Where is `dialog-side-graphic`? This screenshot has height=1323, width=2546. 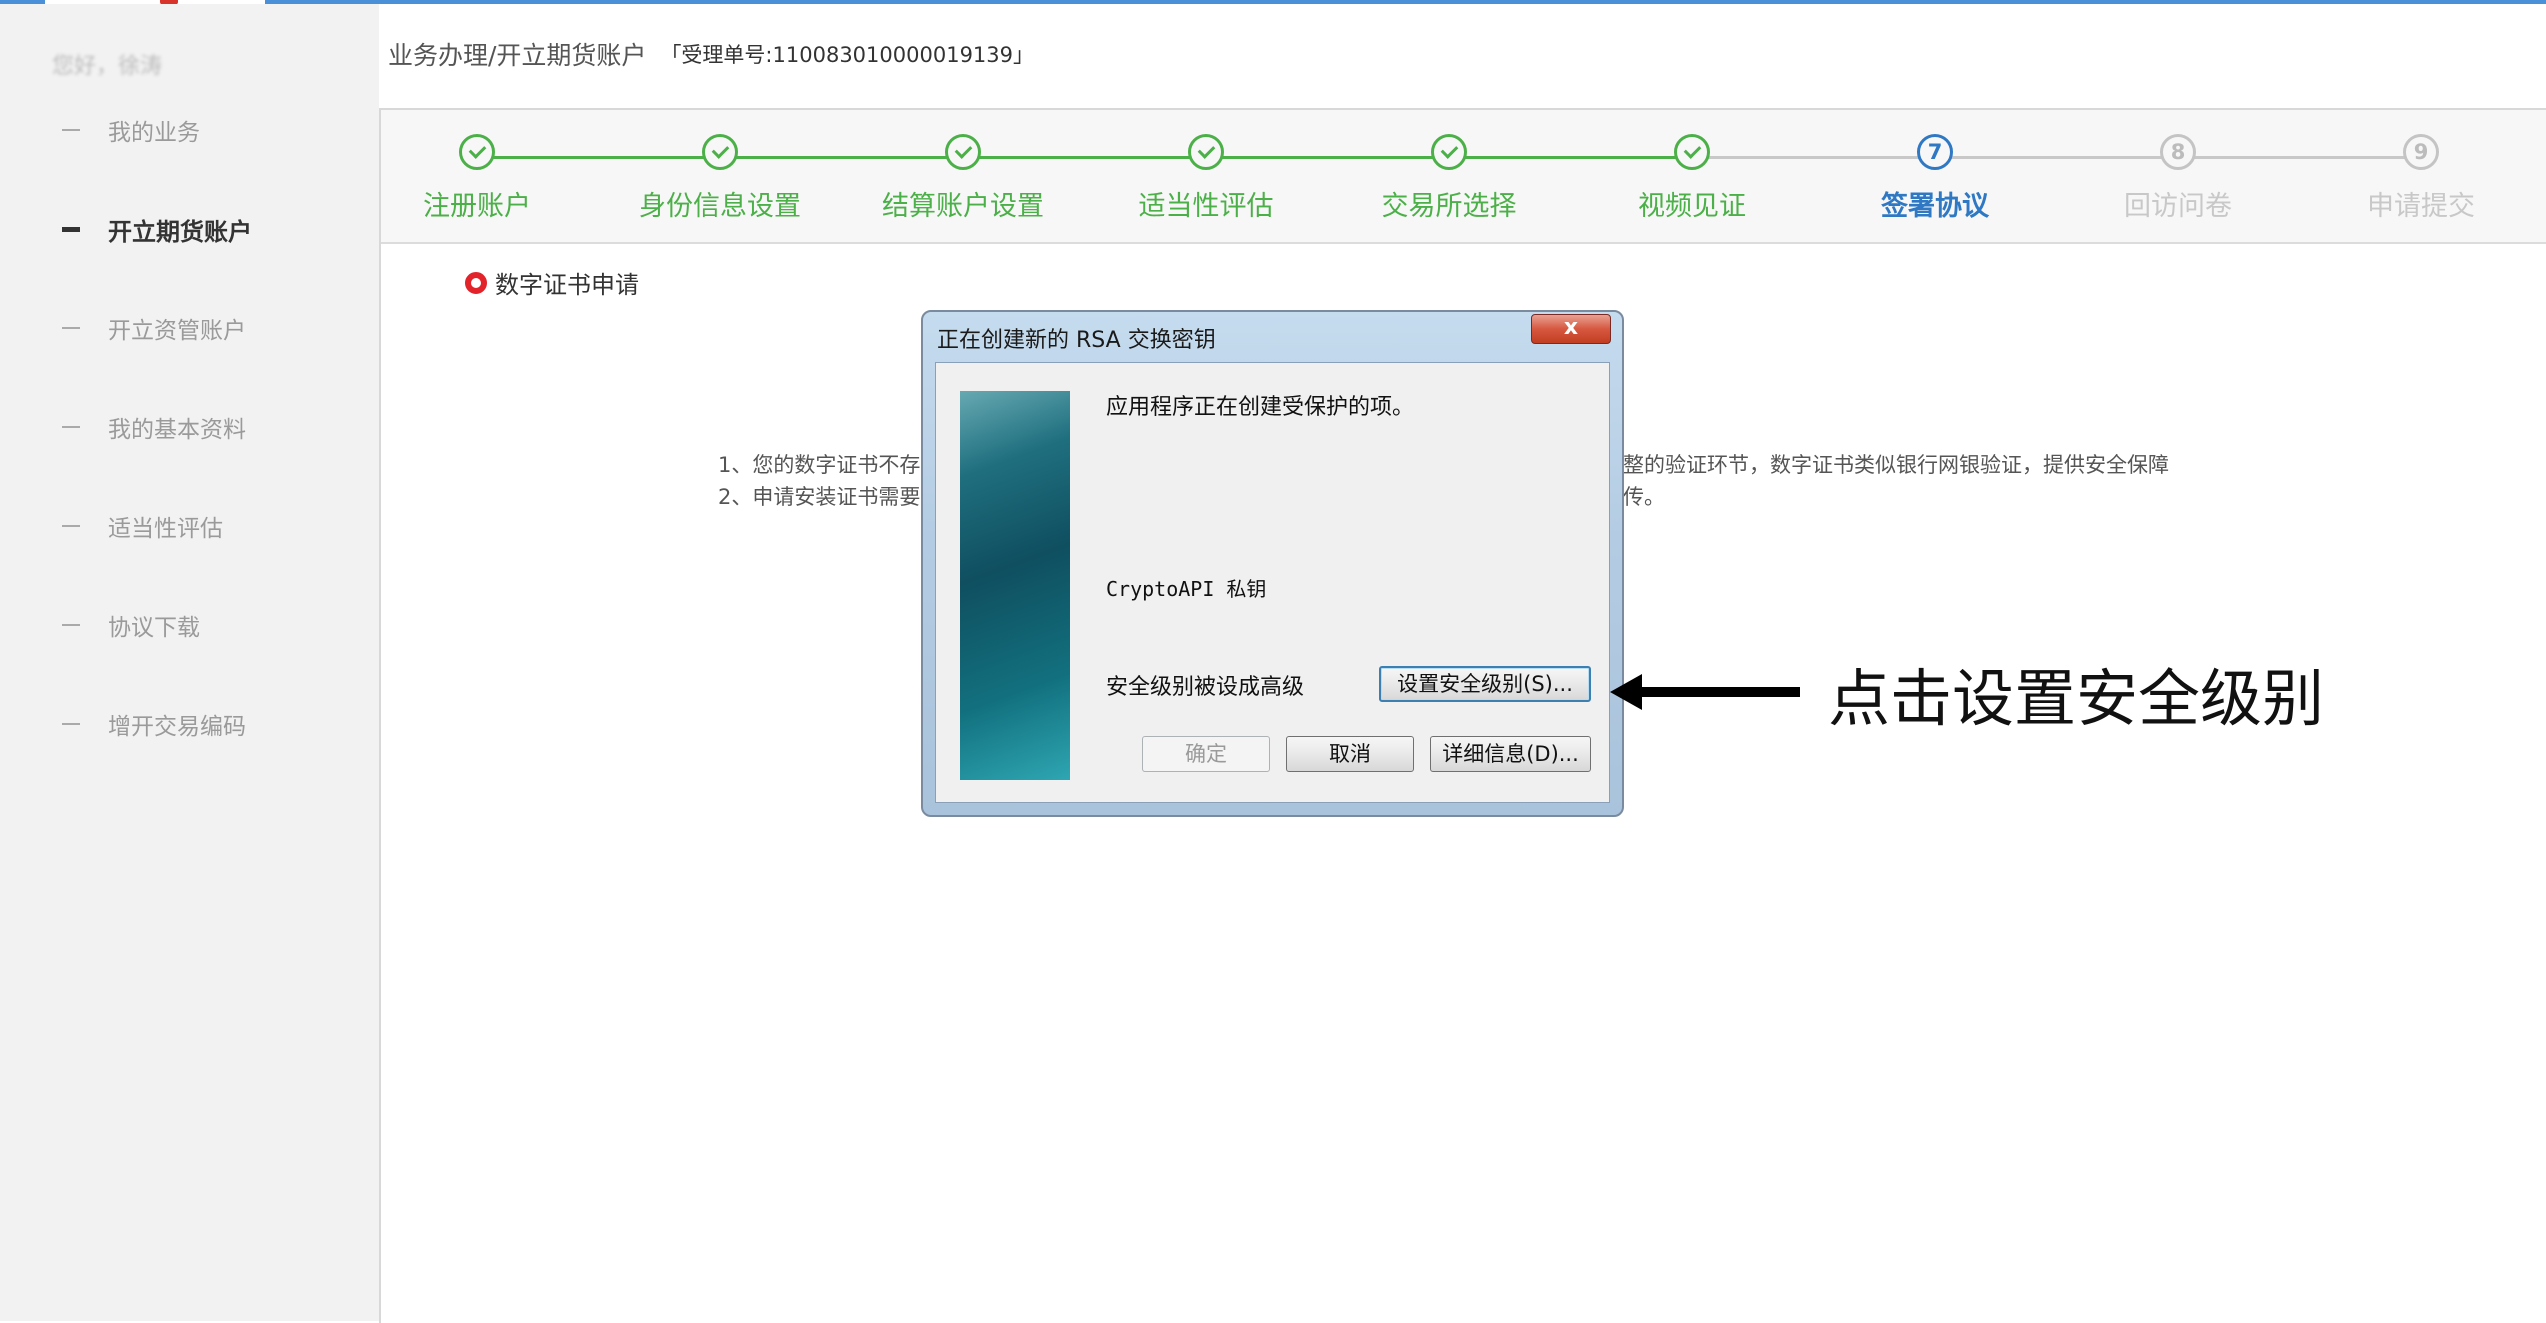 dialog-side-graphic is located at coordinates (1015, 585).